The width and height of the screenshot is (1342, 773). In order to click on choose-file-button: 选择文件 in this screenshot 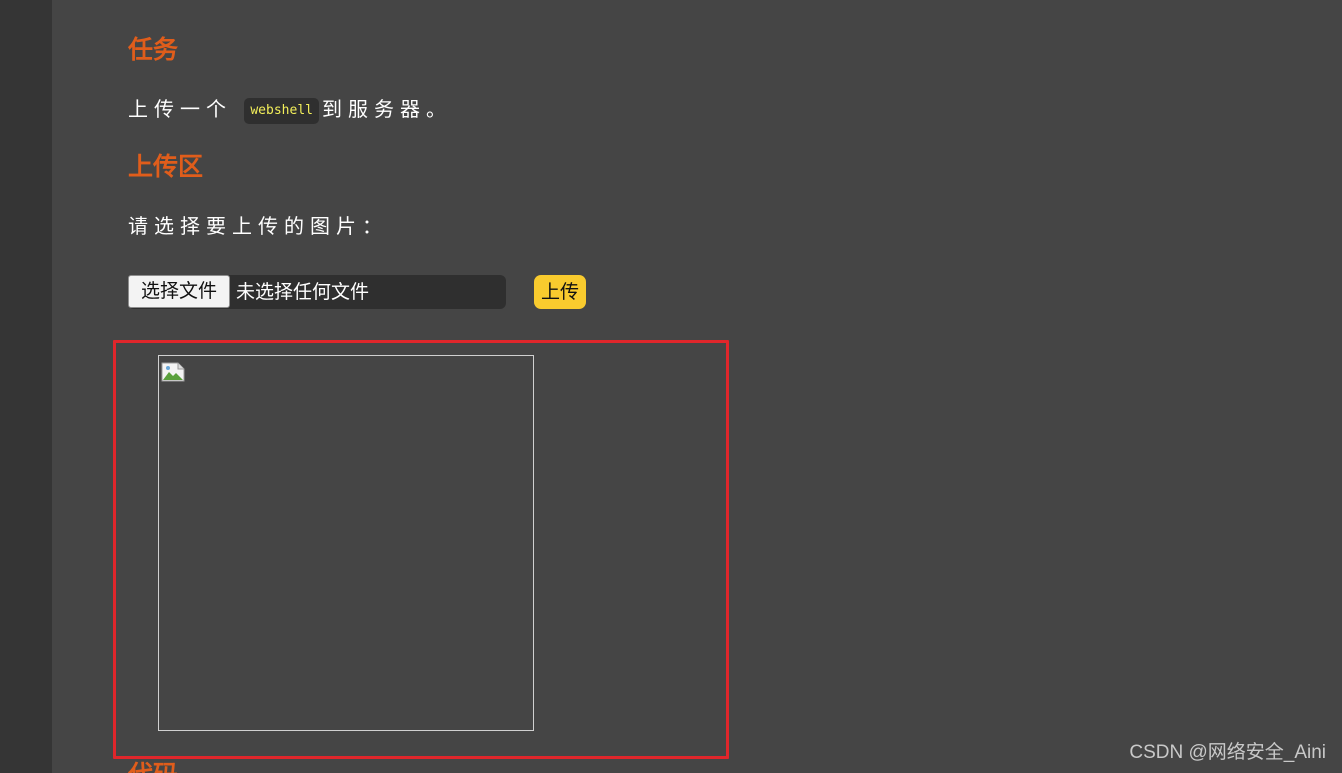, I will do `click(179, 291)`.